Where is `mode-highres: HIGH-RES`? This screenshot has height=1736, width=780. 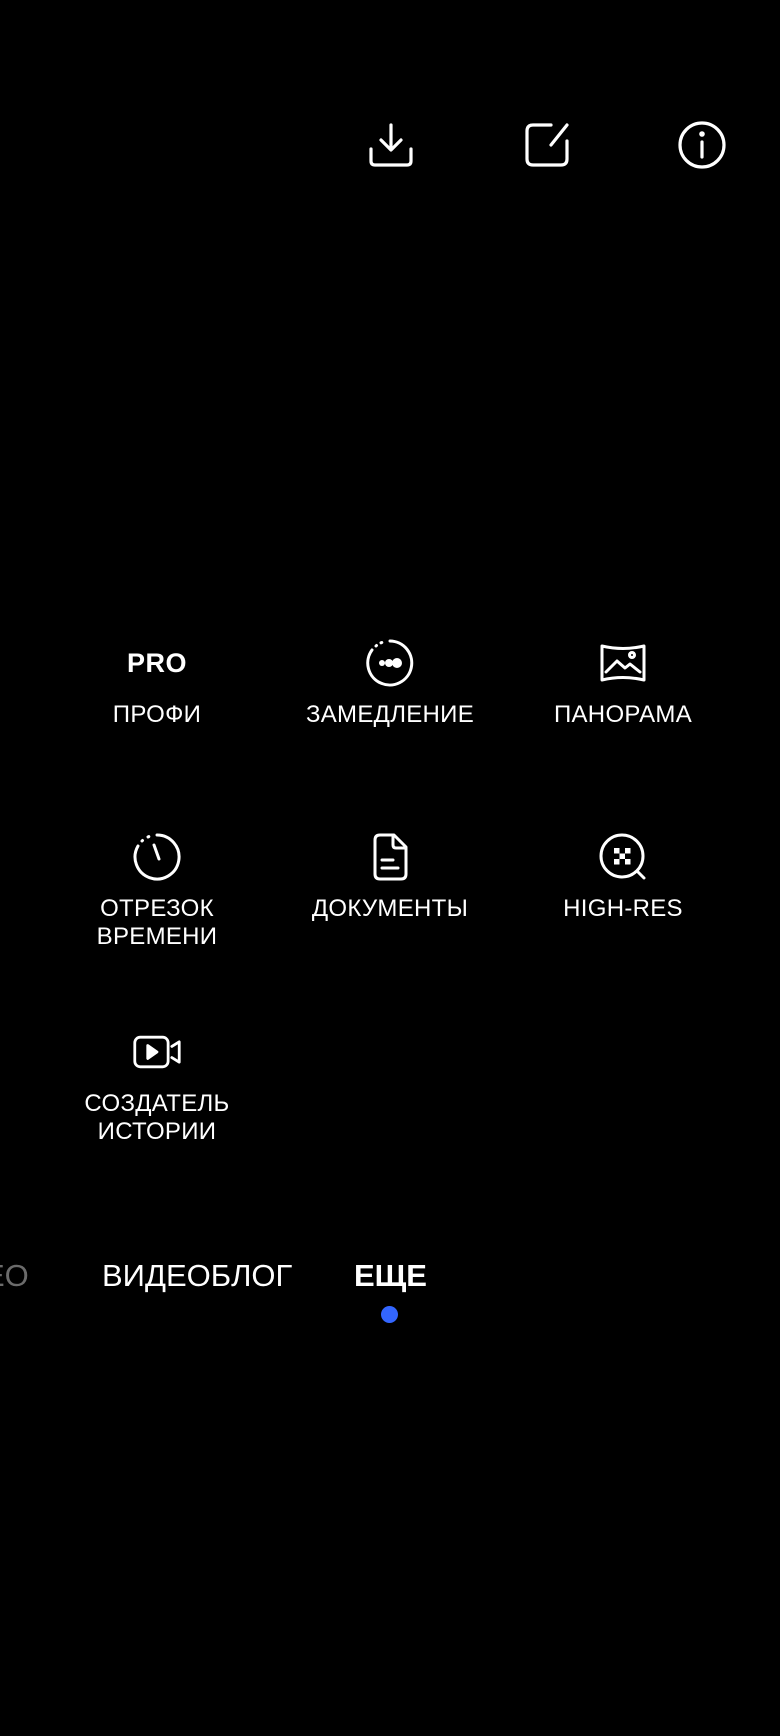 mode-highres: HIGH-RES is located at coordinates (623, 877).